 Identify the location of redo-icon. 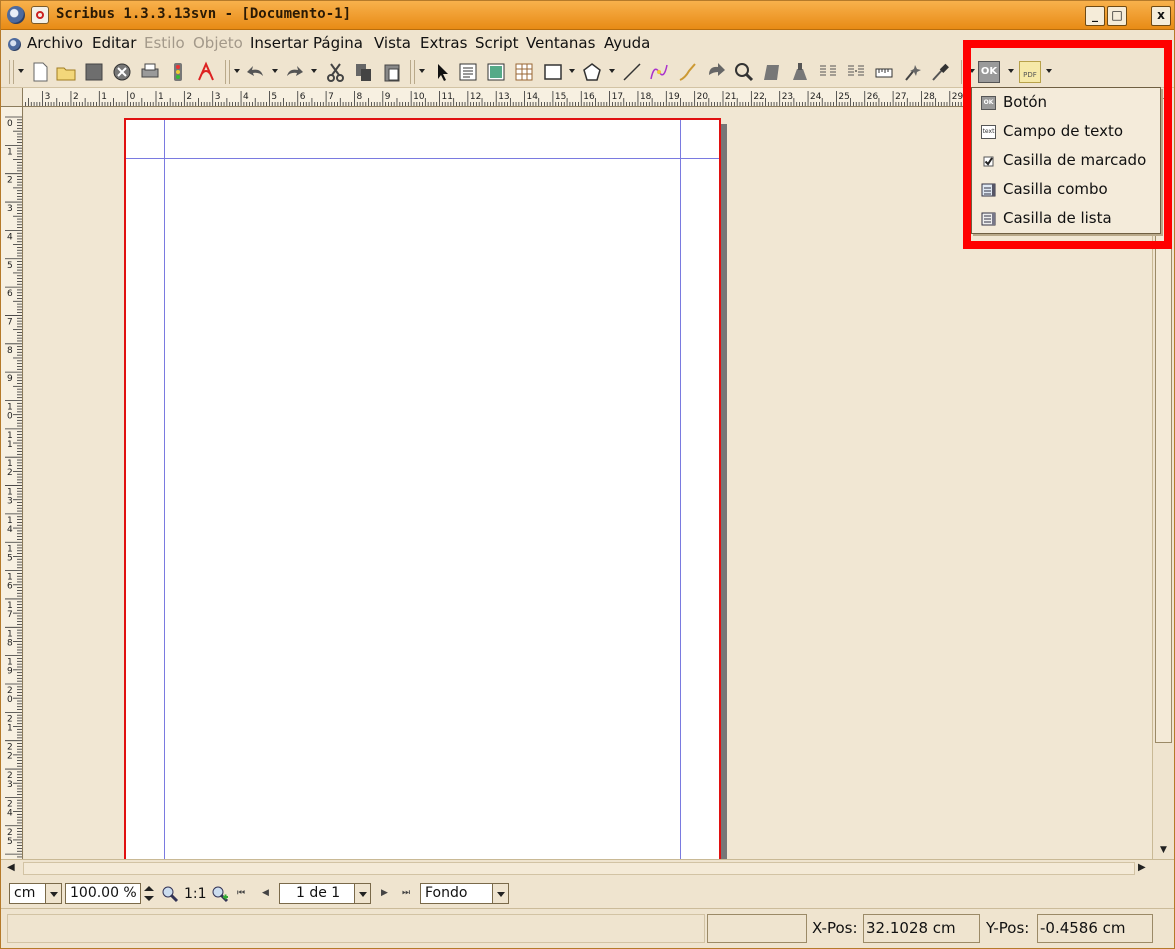
(294, 72).